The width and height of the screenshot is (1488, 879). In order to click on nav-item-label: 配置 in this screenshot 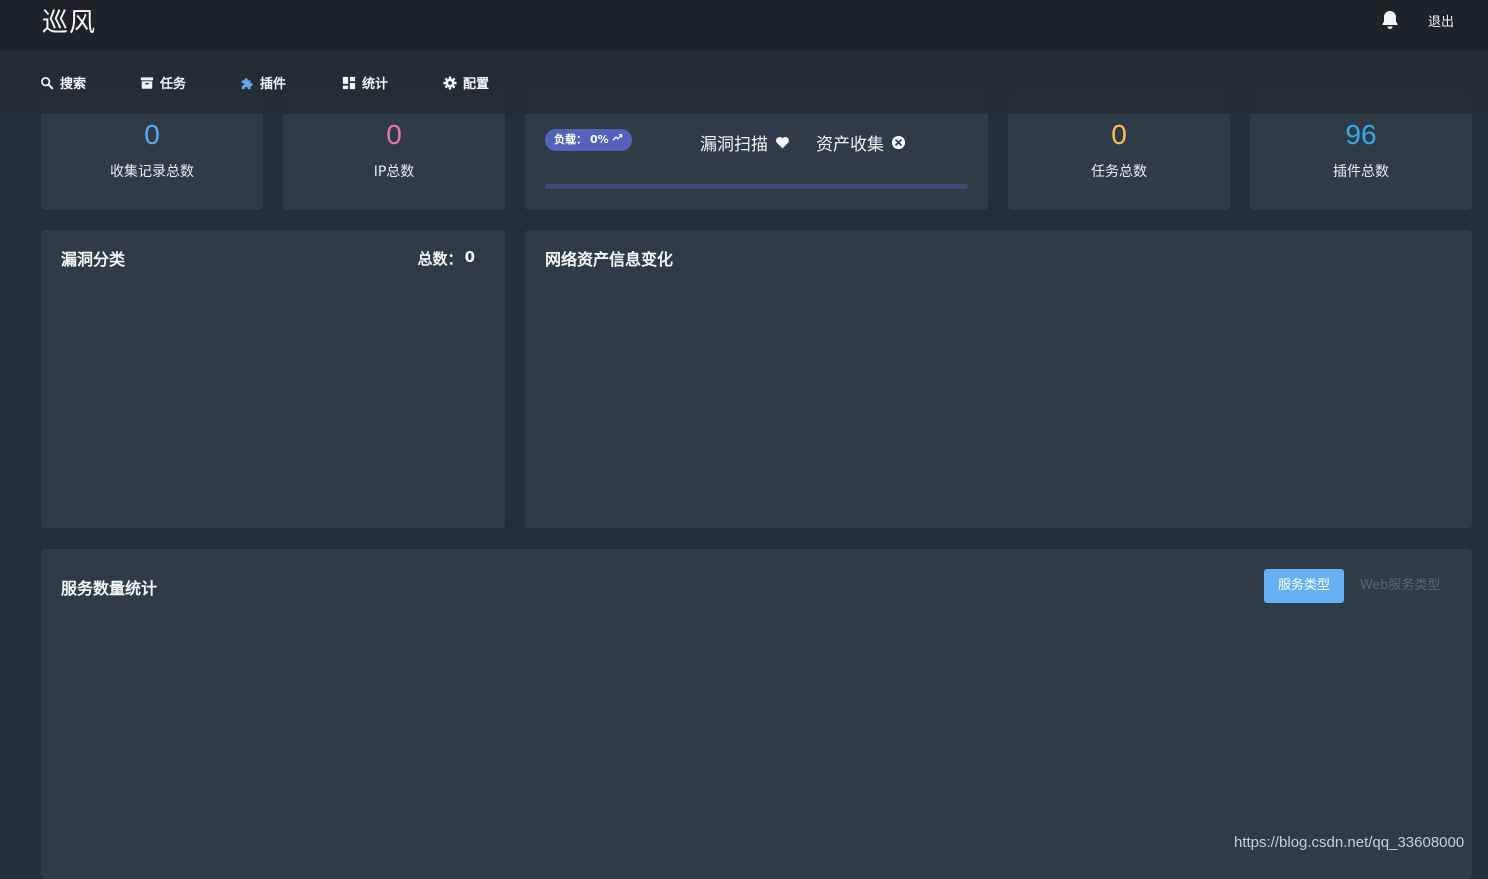, I will do `click(476, 84)`.